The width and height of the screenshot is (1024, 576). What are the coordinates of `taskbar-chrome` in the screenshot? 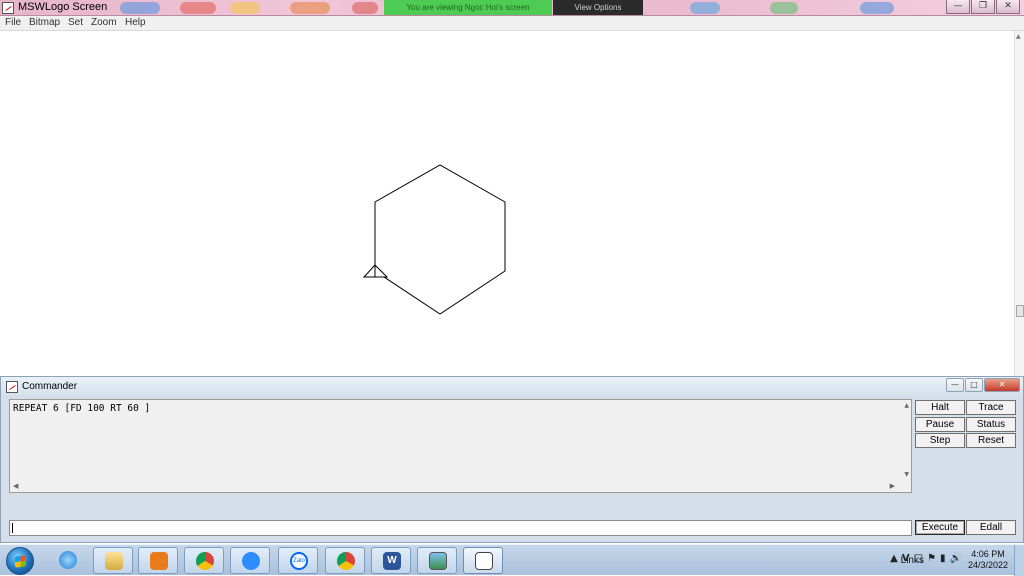 It's located at (204, 560).